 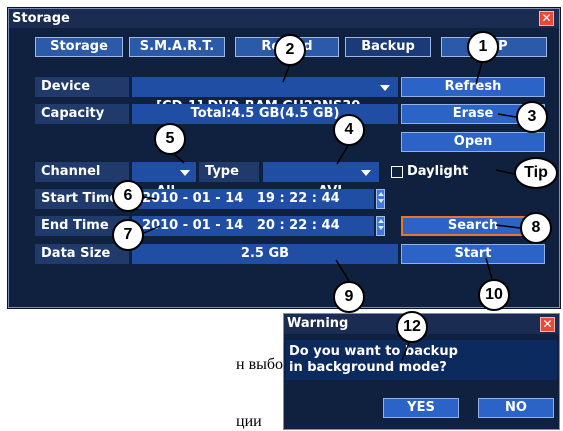 What do you see at coordinates (82, 114) in the screenshot?
I see `capacity-label: Capacity` at bounding box center [82, 114].